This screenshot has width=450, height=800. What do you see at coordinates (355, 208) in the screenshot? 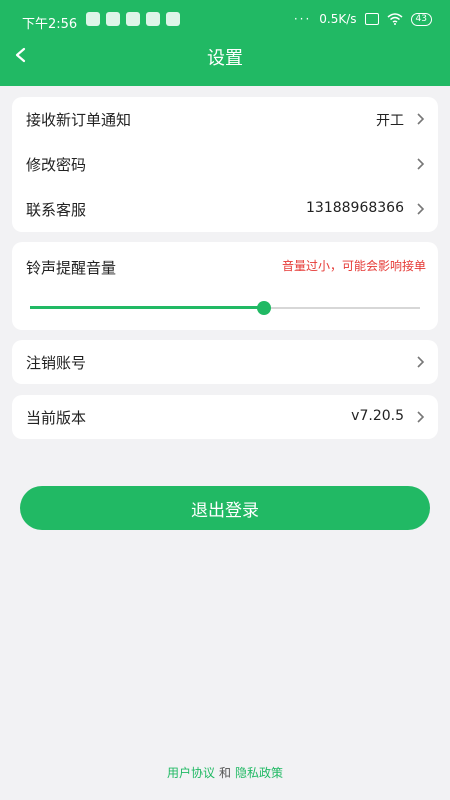
I see `support-phone: 13188968366` at bounding box center [355, 208].